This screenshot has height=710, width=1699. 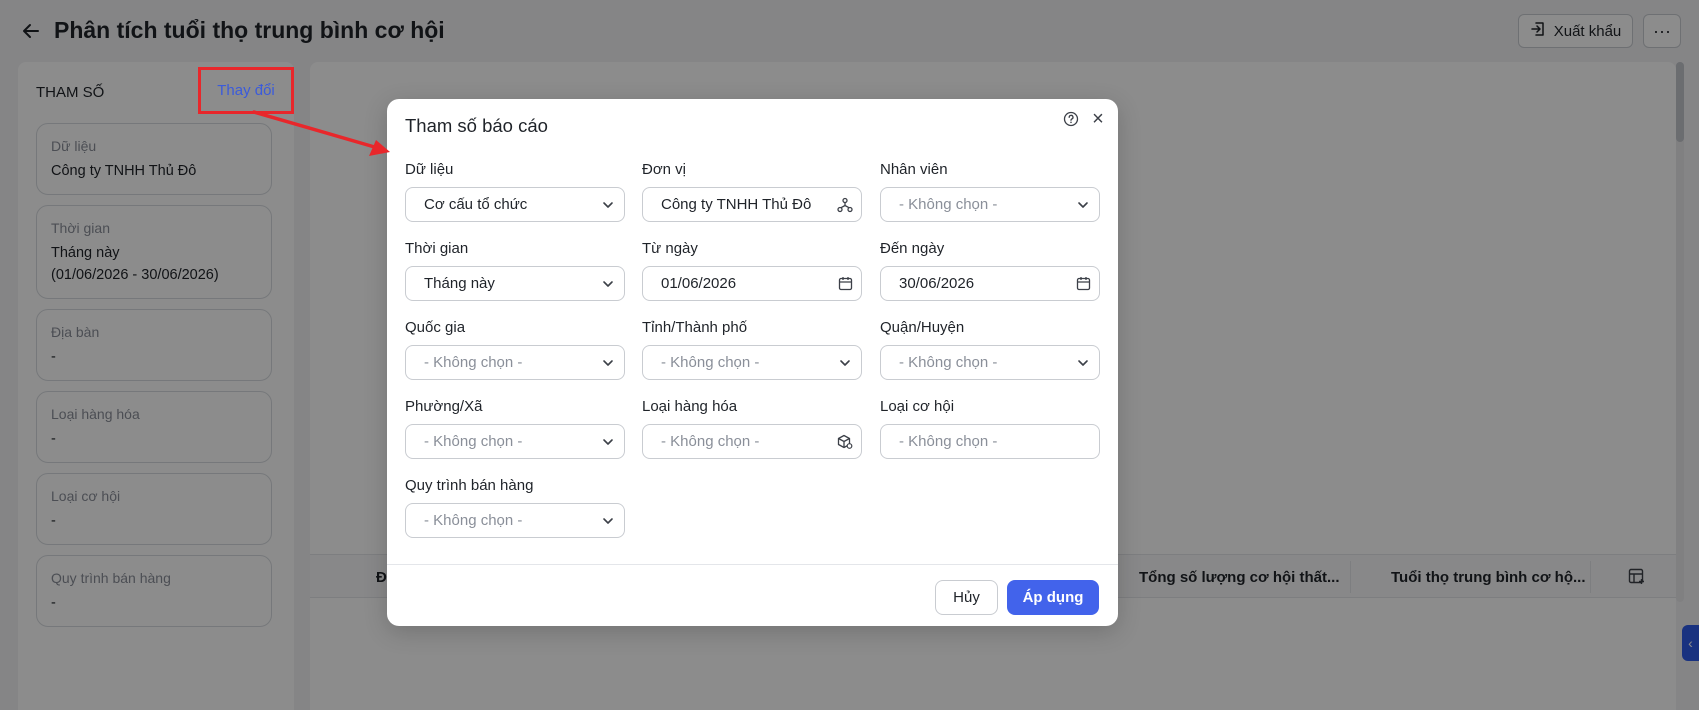 What do you see at coordinates (710, 362) in the screenshot?
I see `province-select-placeholder: - Không chọn -` at bounding box center [710, 362].